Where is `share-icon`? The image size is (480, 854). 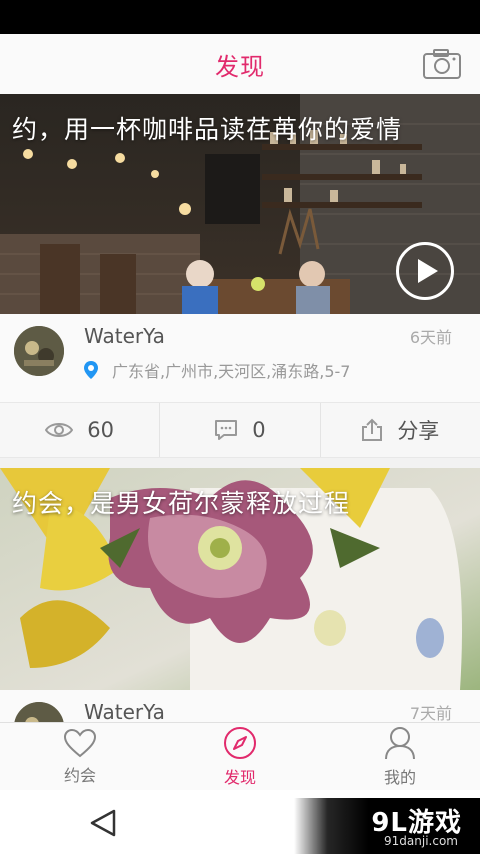
share-icon is located at coordinates (372, 429).